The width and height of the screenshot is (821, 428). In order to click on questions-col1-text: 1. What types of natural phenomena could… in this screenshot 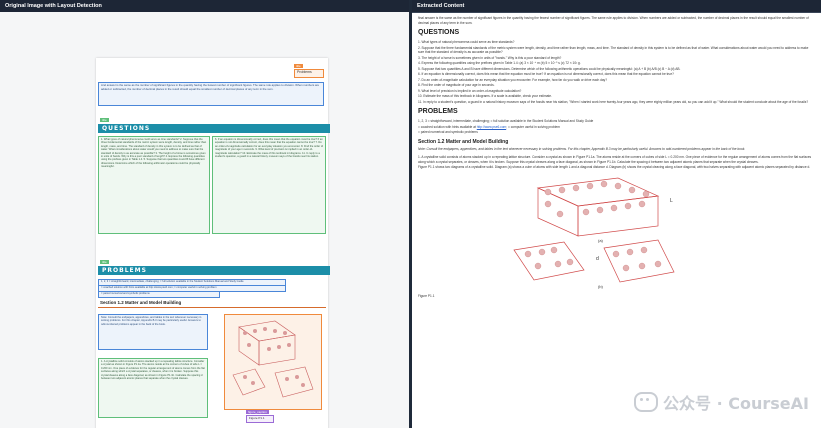, I will do `click(154, 153)`.